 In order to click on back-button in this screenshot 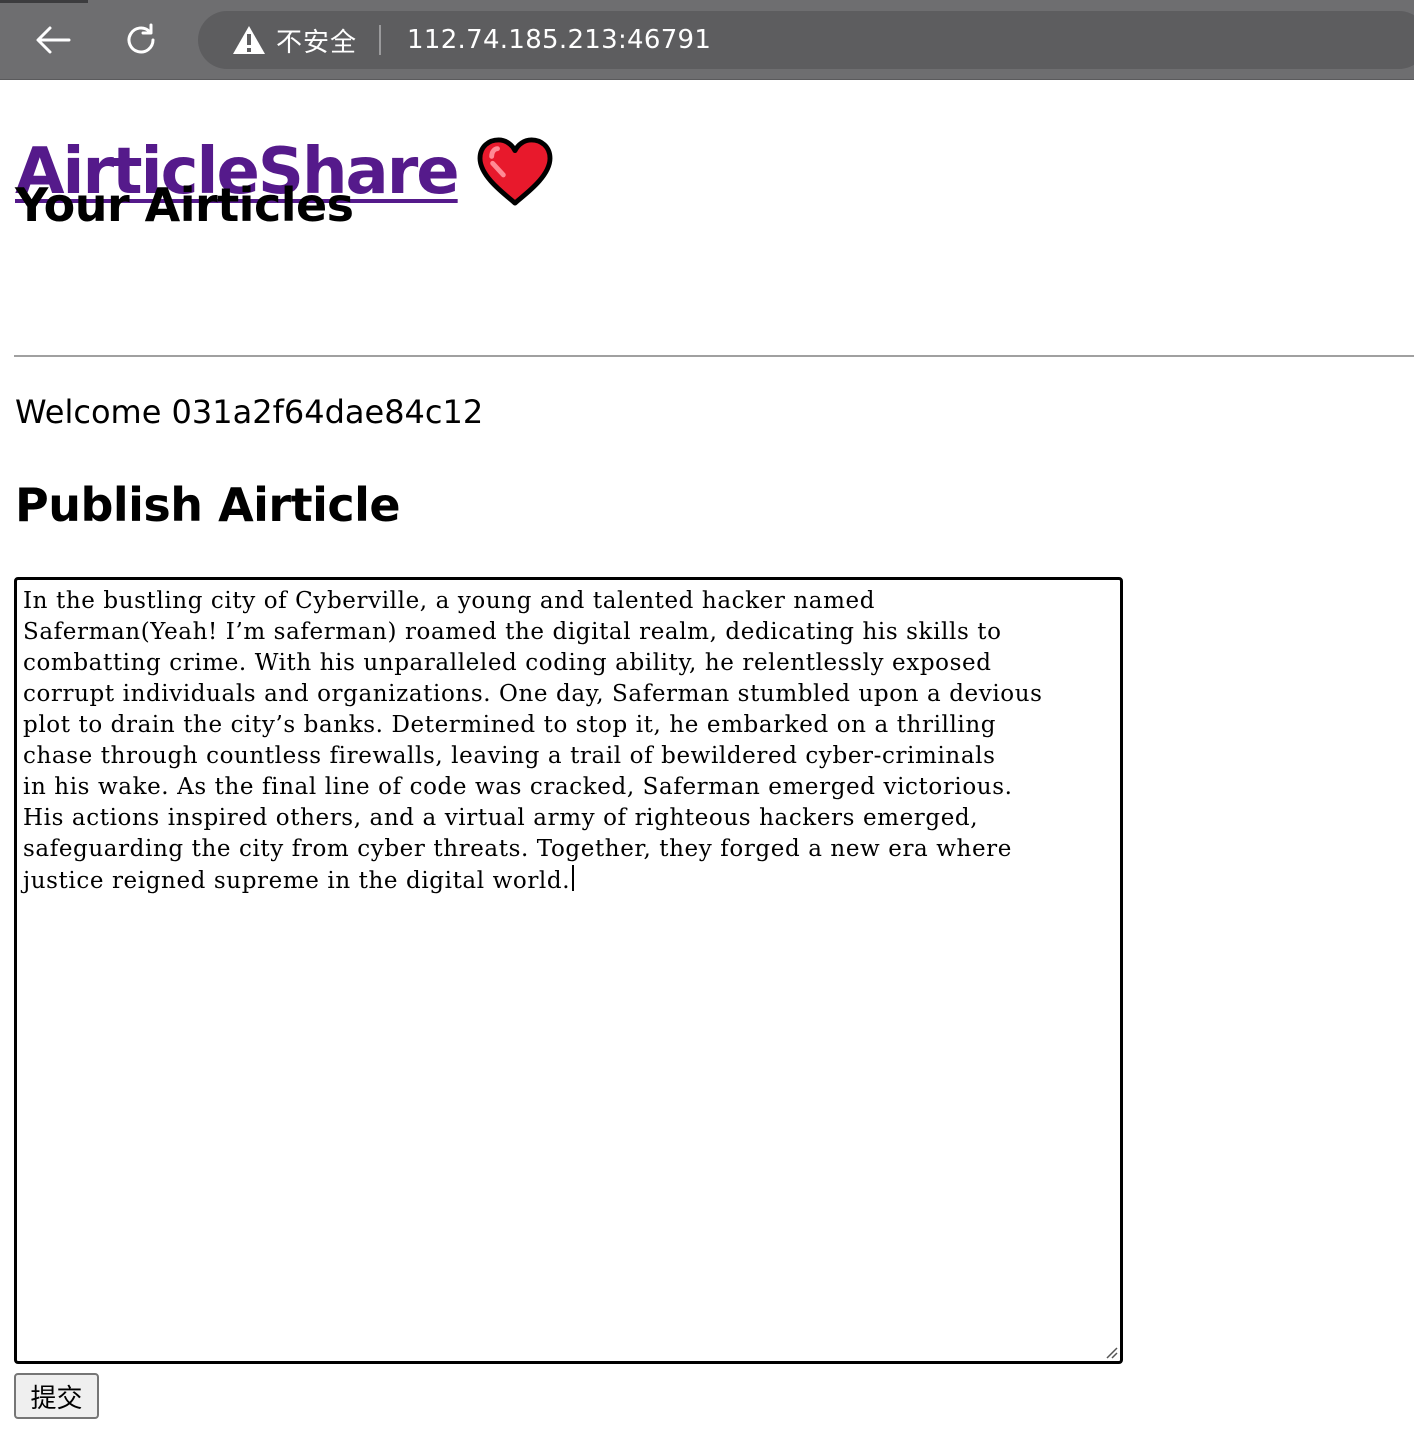, I will do `click(53, 40)`.